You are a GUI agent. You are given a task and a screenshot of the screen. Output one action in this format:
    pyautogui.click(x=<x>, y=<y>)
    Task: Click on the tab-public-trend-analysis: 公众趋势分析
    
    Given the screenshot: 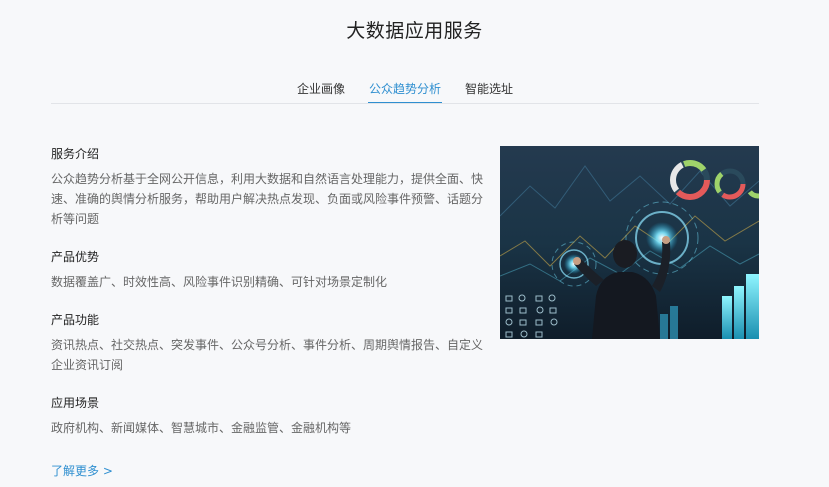 What is the action you would take?
    pyautogui.click(x=404, y=88)
    